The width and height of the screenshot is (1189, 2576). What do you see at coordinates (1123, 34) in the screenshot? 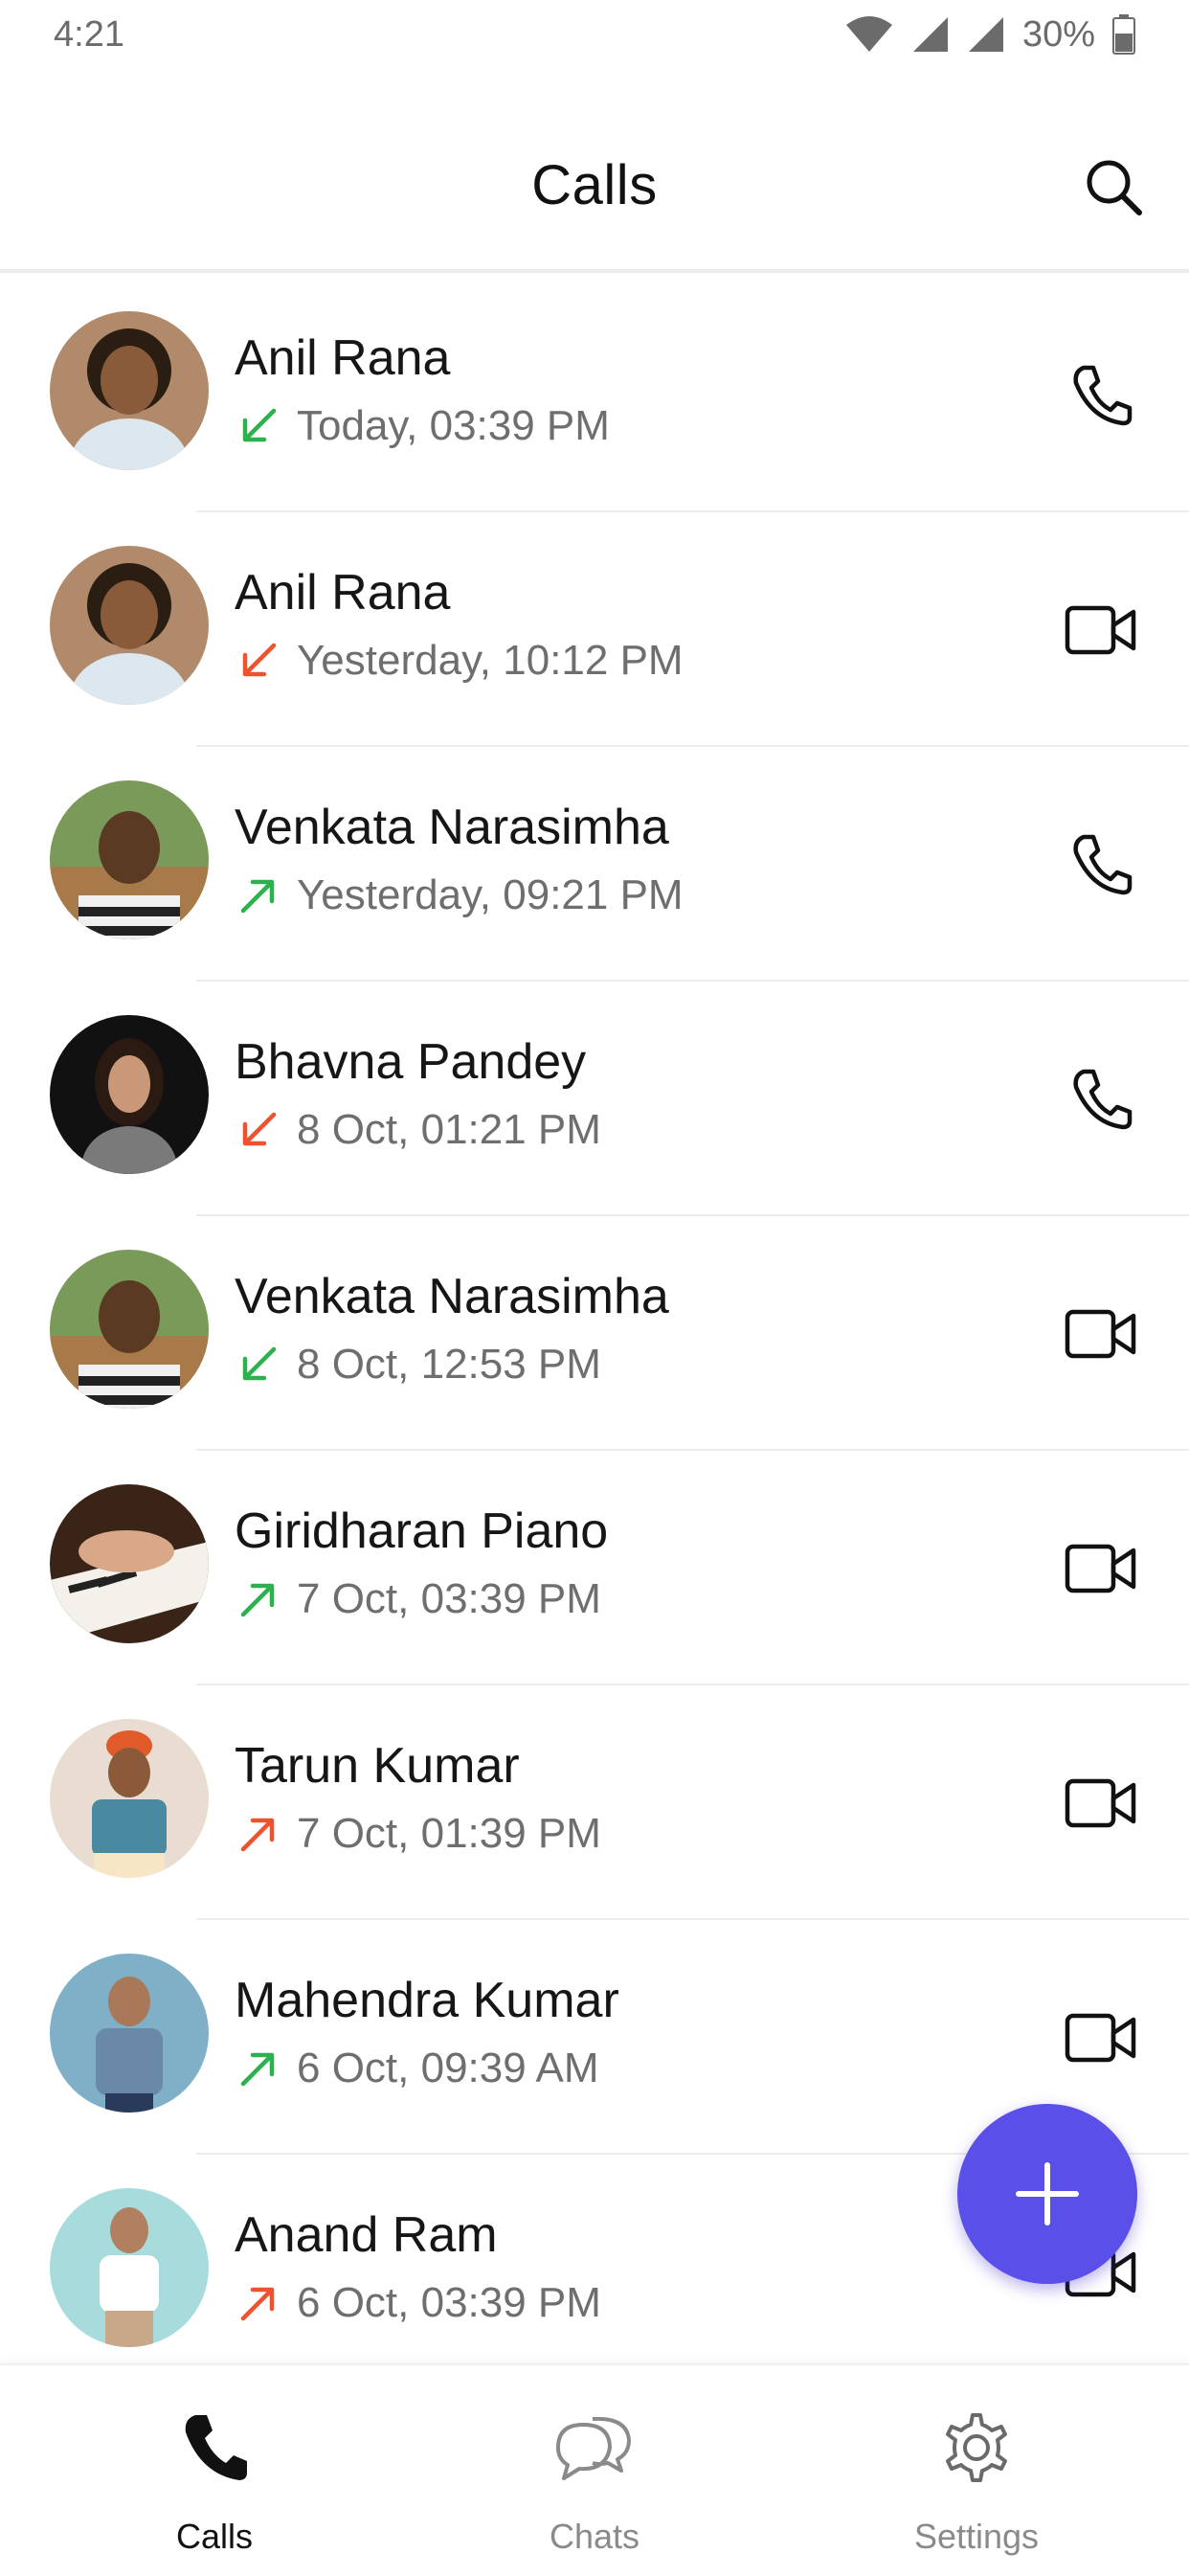
I see `battery-icon` at bounding box center [1123, 34].